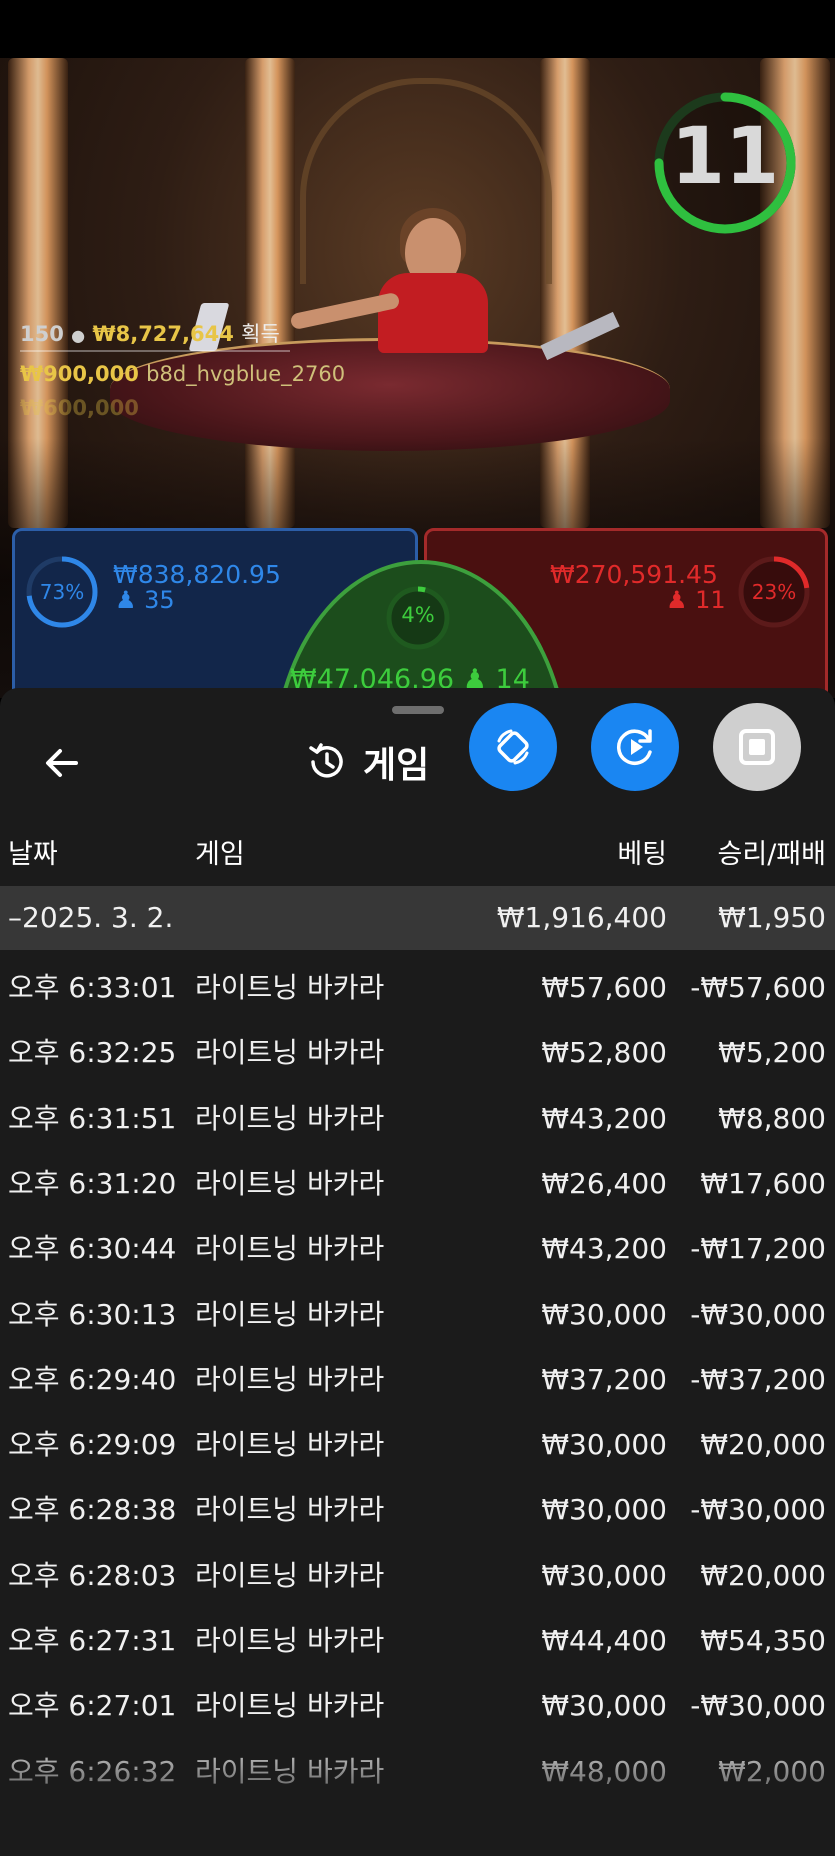  Describe the element at coordinates (92, 1183) in the screenshot. I see `row-time: 오후 6:31:20` at that location.